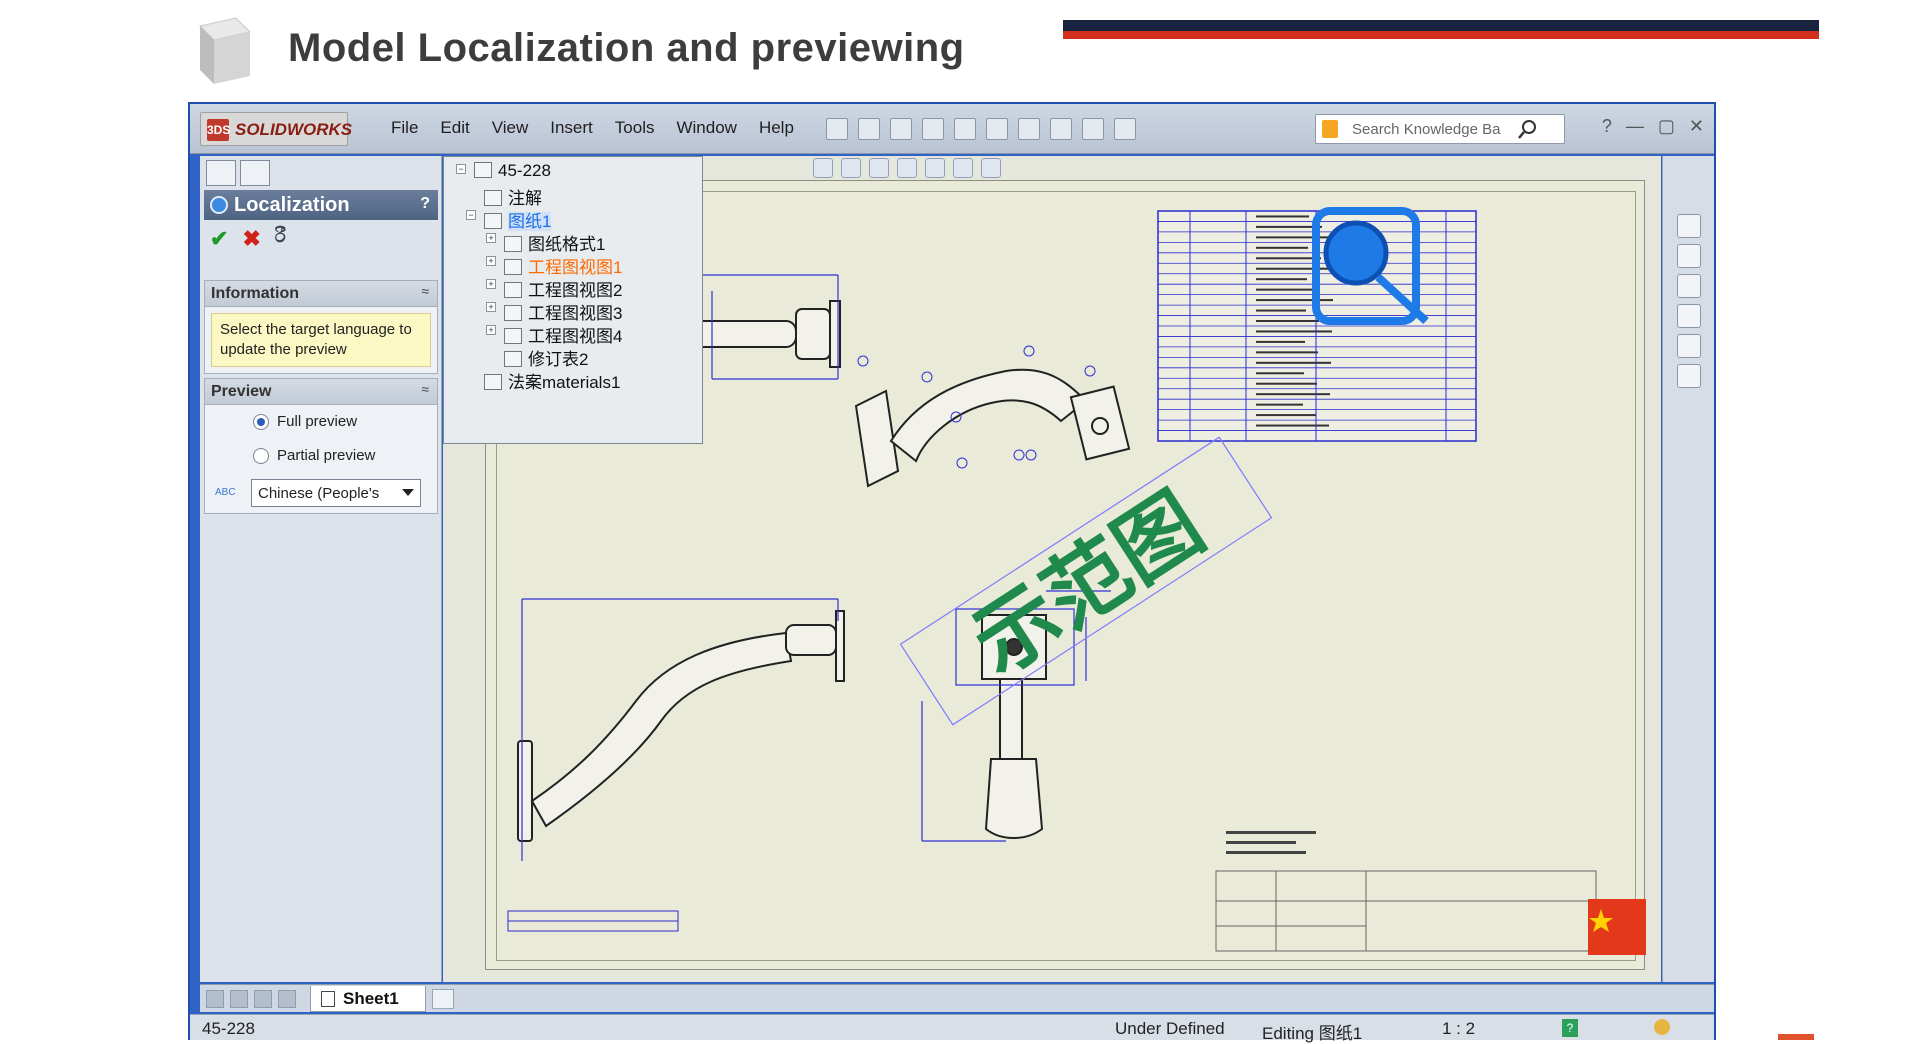 This screenshot has height=1044, width=1920. What do you see at coordinates (837, 129) in the screenshot?
I see `pin-icon` at bounding box center [837, 129].